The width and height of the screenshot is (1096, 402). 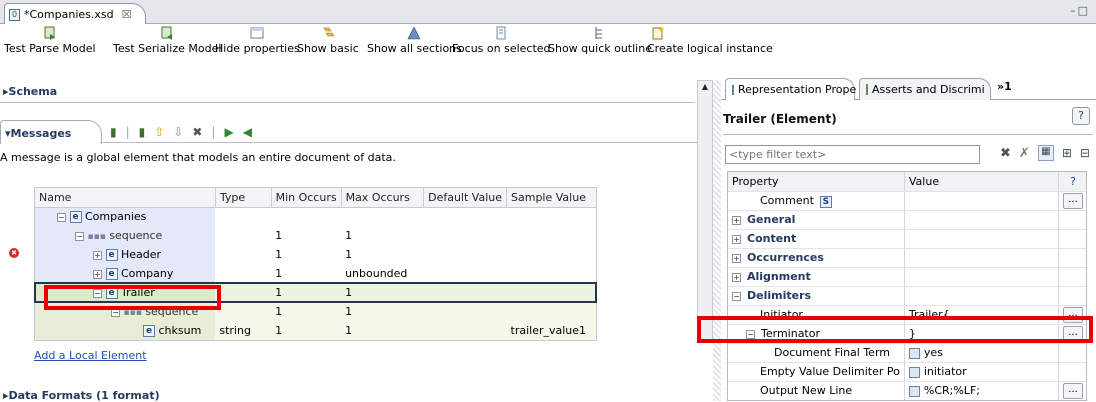 I want to click on inherited-value-icon, so click(x=914, y=372).